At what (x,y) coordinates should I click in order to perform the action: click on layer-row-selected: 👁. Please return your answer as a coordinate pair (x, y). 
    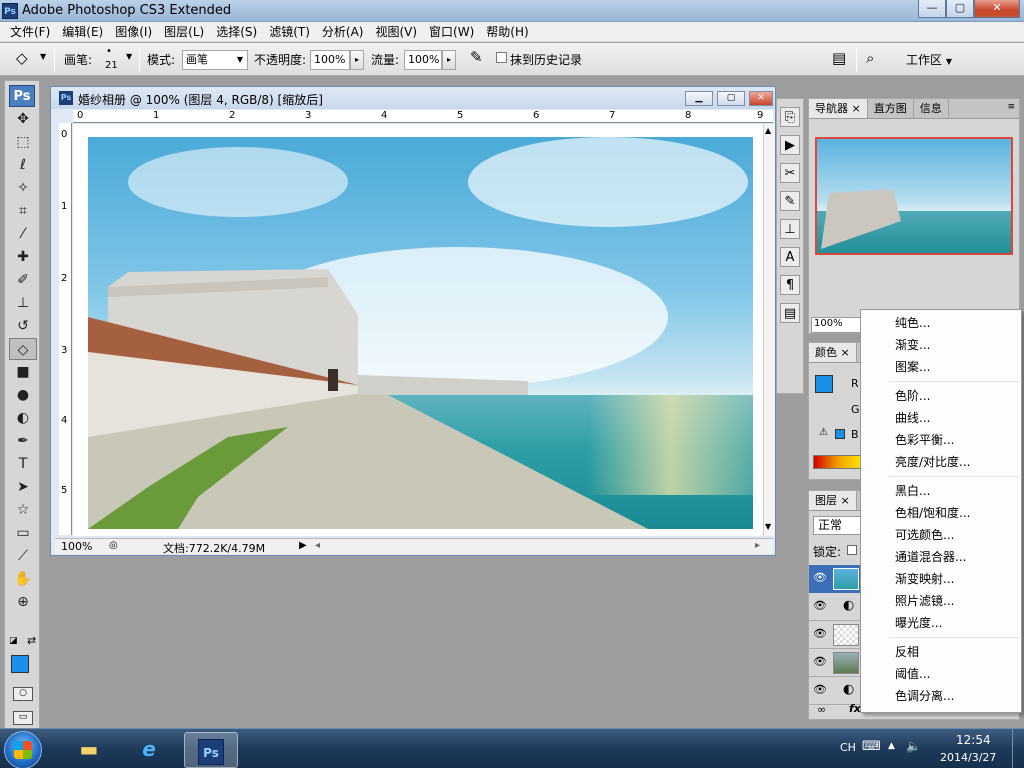
    Looking at the image, I should click on (835, 579).